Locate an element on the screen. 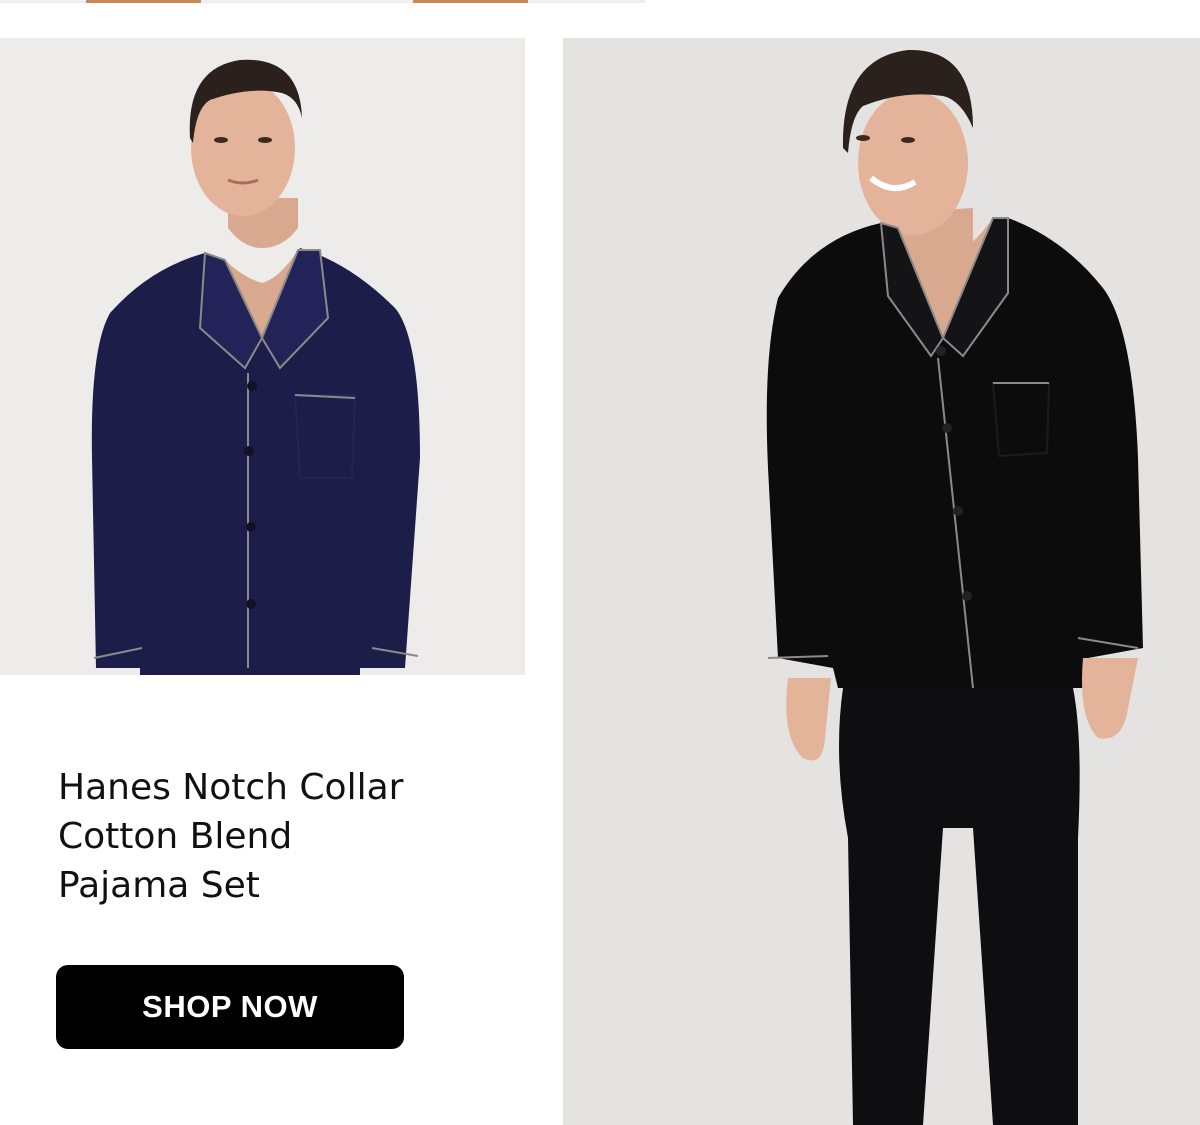  product-title-line: Pajama Set is located at coordinates (159, 885).